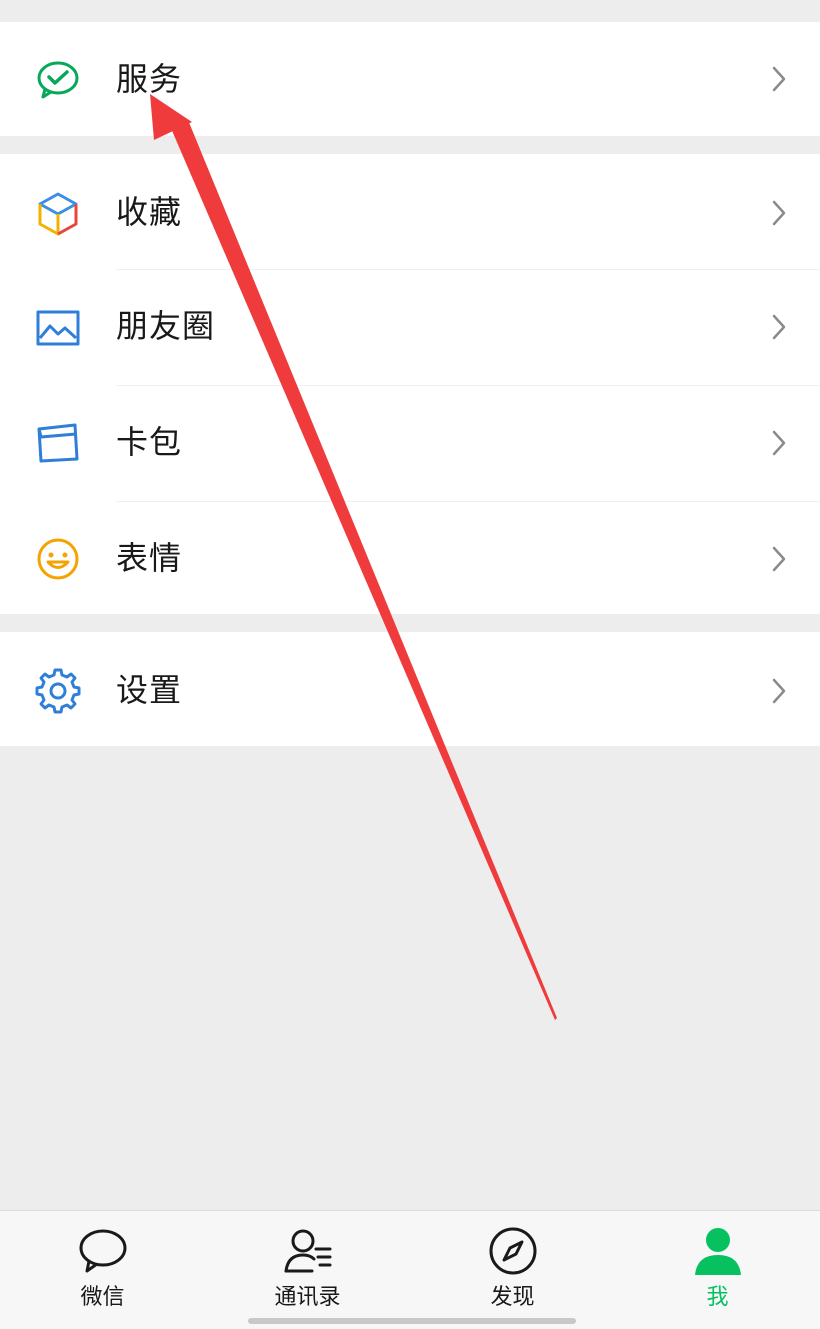 This screenshot has width=820, height=1329. I want to click on contacts-icon, so click(308, 1251).